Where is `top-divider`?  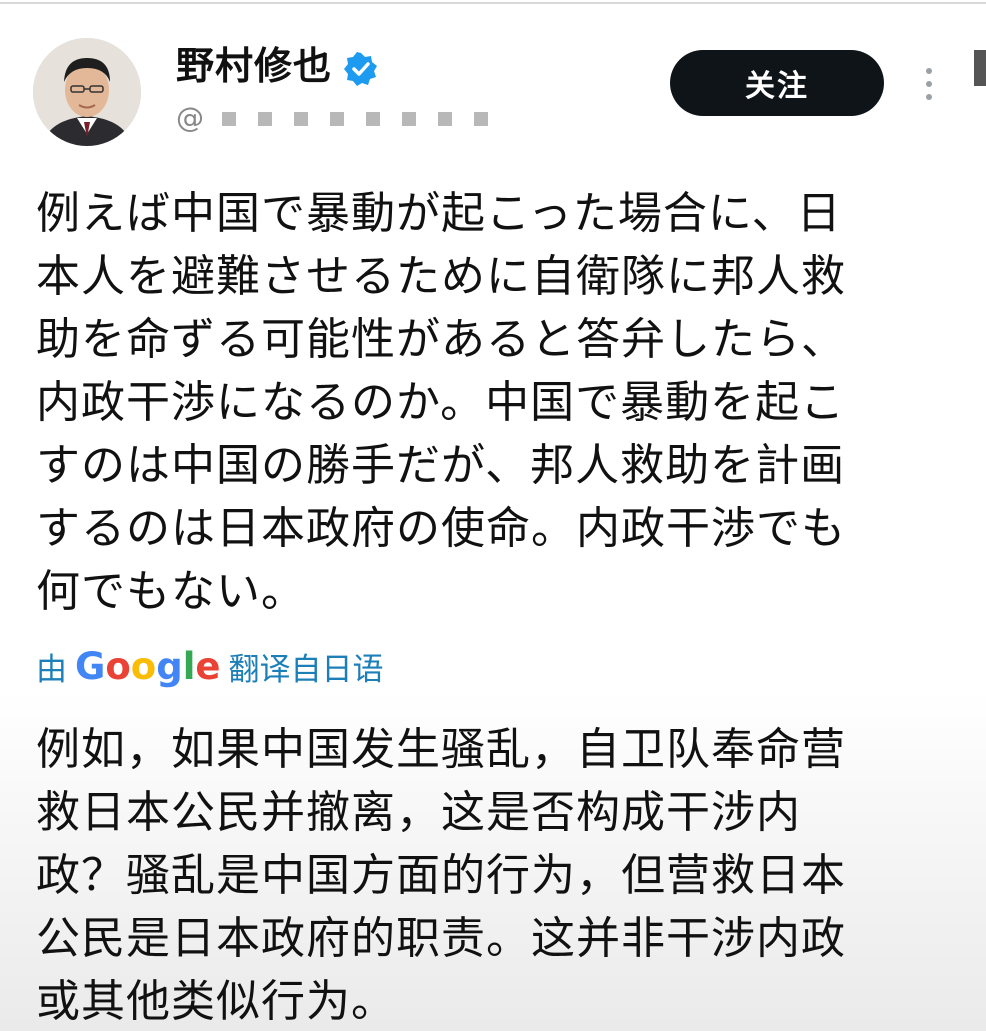 top-divider is located at coordinates (493, 3).